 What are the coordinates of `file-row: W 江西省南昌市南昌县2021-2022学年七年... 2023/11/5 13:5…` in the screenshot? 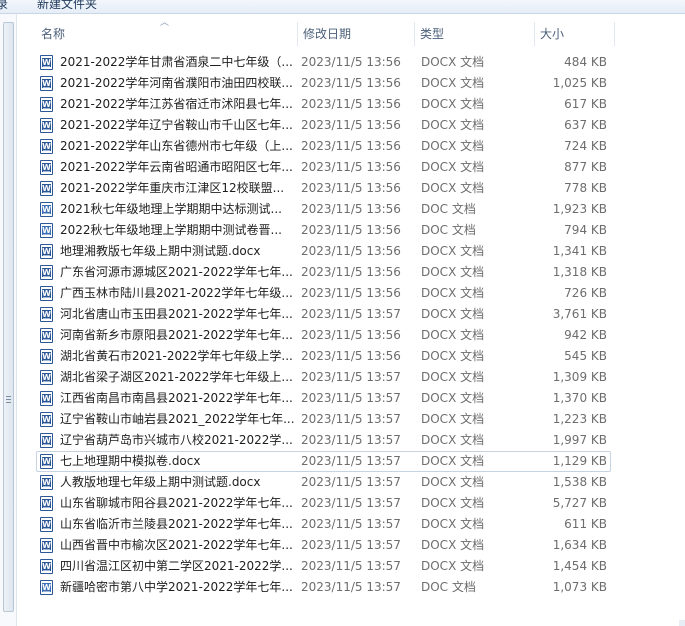 It's located at (351, 398).